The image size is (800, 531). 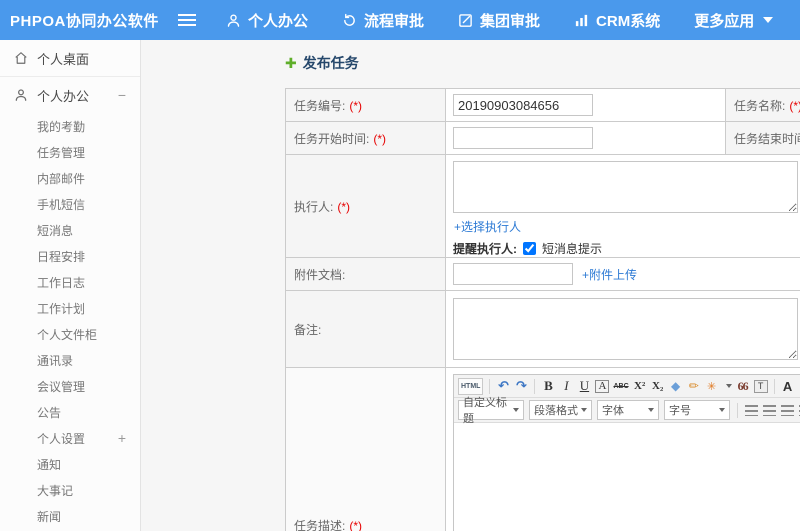 I want to click on expand-toggle-icon: −, so click(x=122, y=95).